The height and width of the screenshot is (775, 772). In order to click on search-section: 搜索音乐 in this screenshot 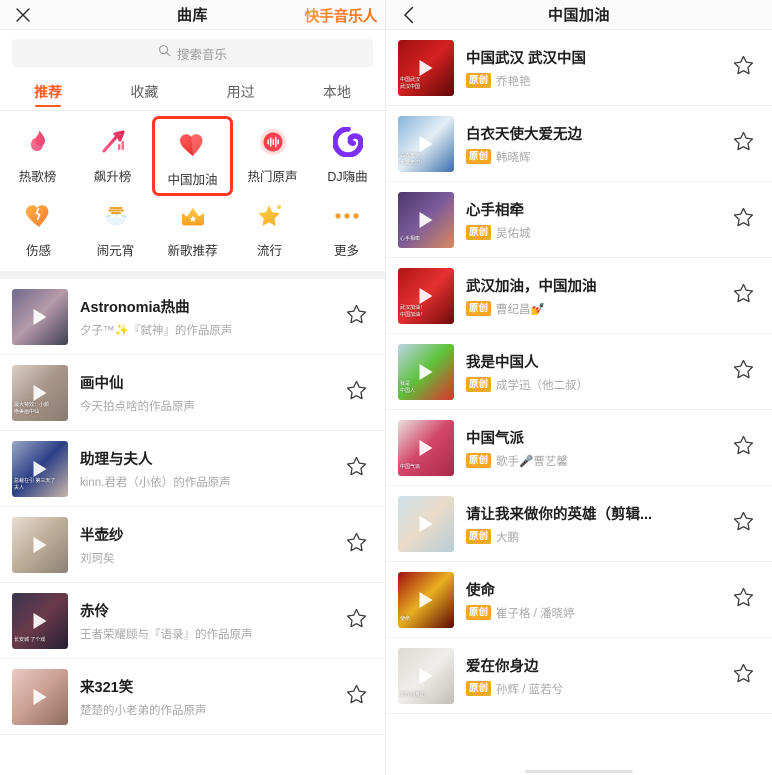, I will do `click(192, 51)`.